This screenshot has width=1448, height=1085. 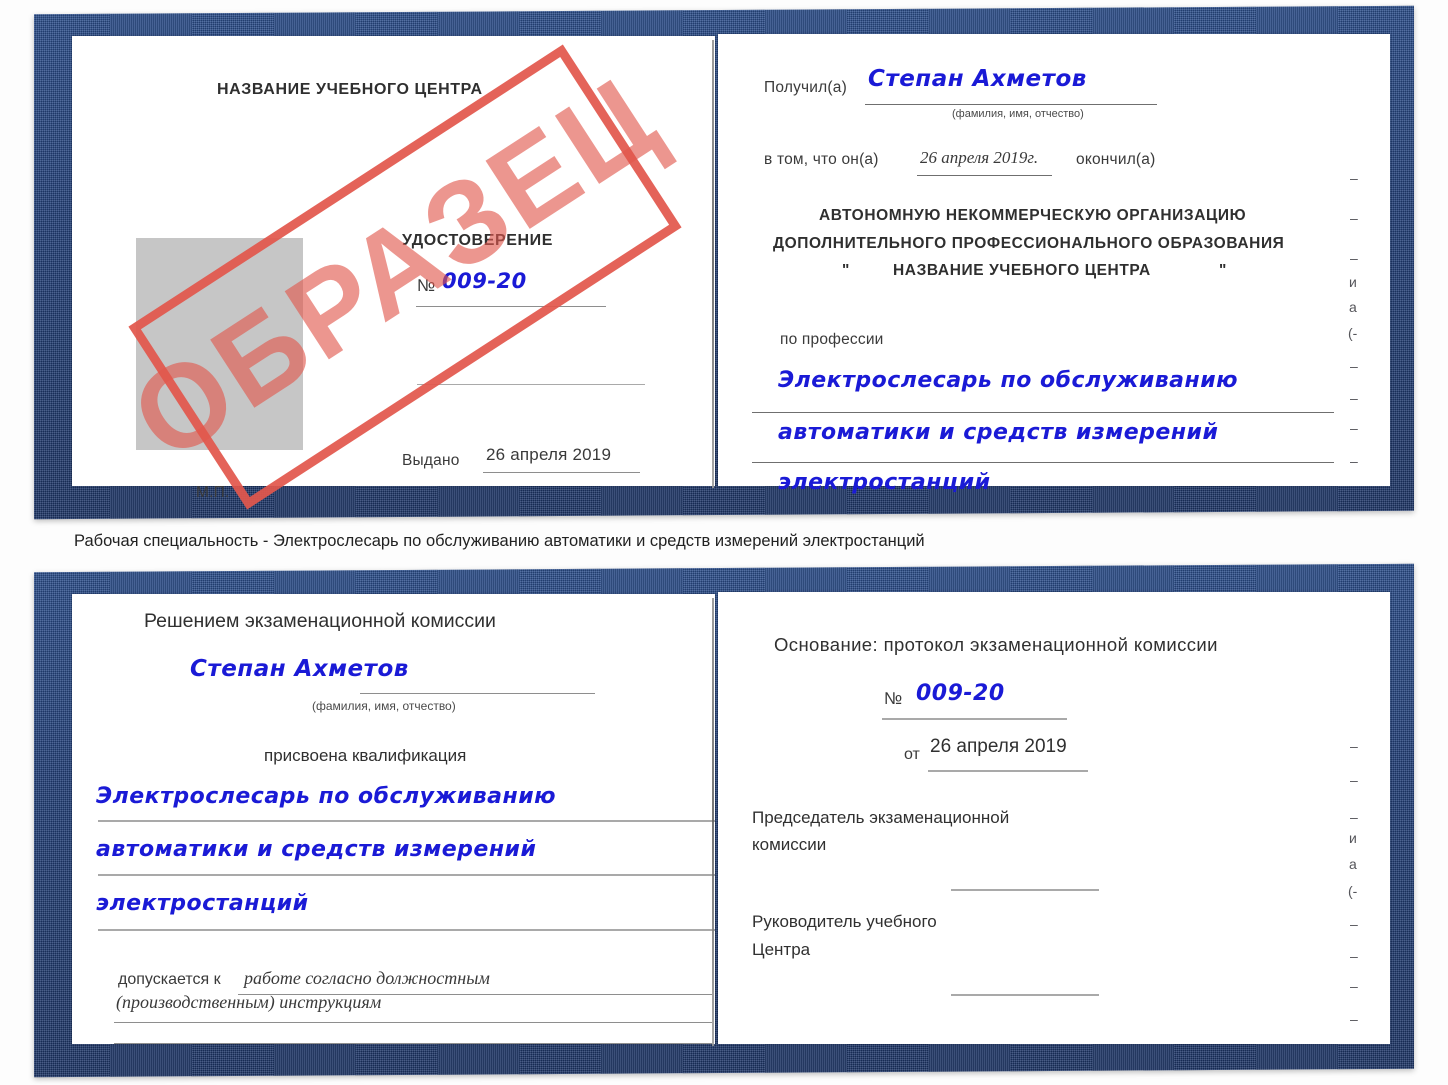 What do you see at coordinates (350, 89) in the screenshot?
I see `training-center-name-front: НАЗВАНИЕ УЧЕБНОГО ЦЕНТРА` at bounding box center [350, 89].